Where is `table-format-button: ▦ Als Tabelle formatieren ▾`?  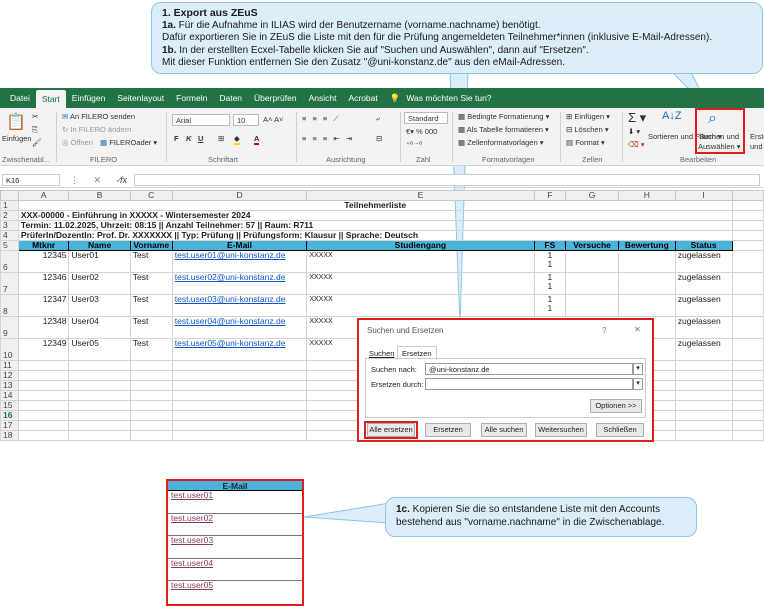
table-format-button: ▦ Als Tabelle formatieren ▾ is located at coordinates (503, 129).